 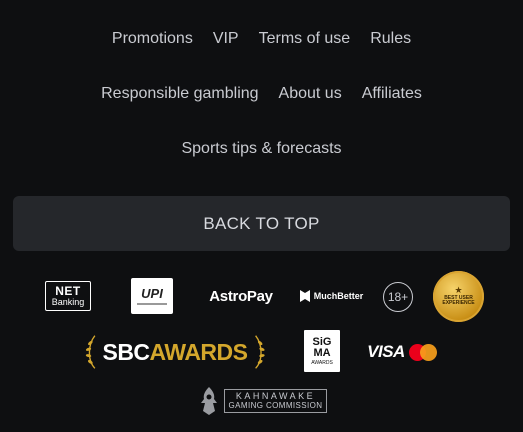 What do you see at coordinates (386, 351) in the screenshot?
I see `visa-text: VISA` at bounding box center [386, 351].